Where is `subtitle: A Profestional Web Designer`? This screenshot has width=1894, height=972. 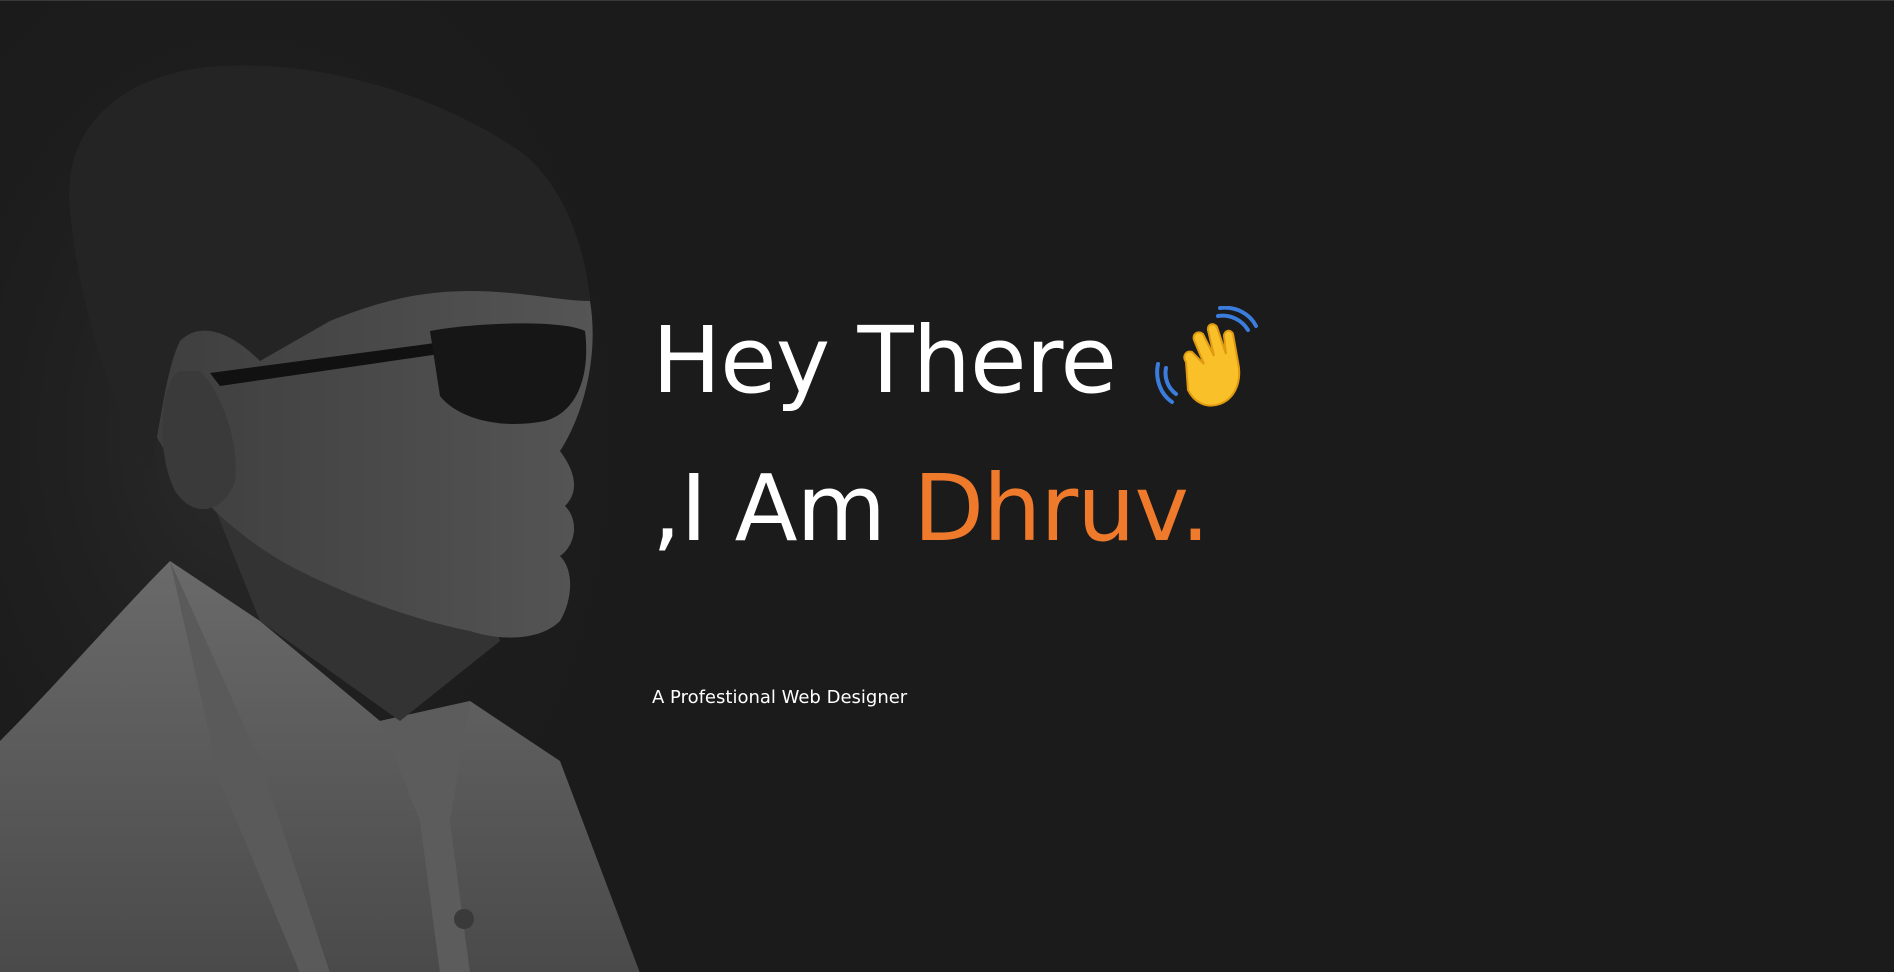
subtitle: A Profestional Web Designer is located at coordinates (780, 697).